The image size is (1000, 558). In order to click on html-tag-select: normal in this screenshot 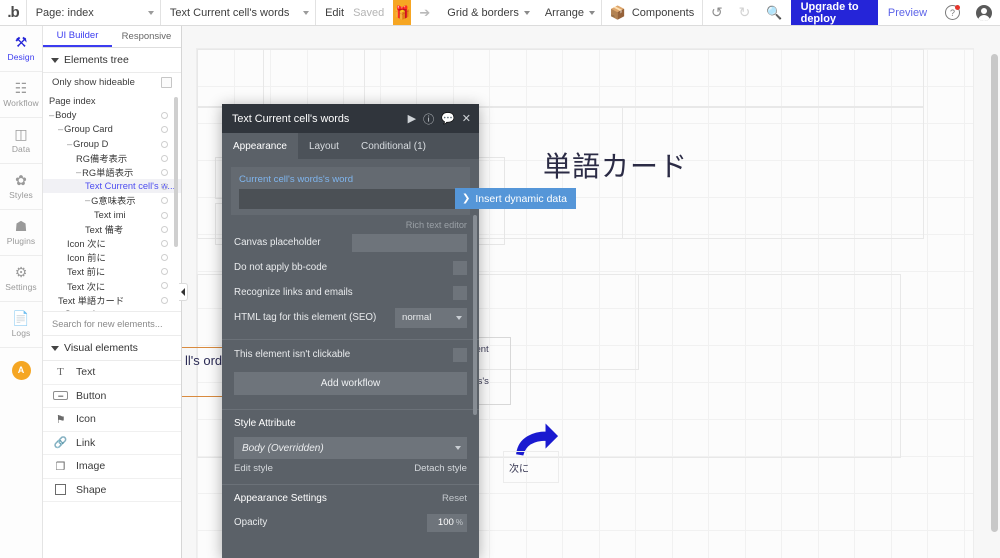, I will do `click(431, 317)`.